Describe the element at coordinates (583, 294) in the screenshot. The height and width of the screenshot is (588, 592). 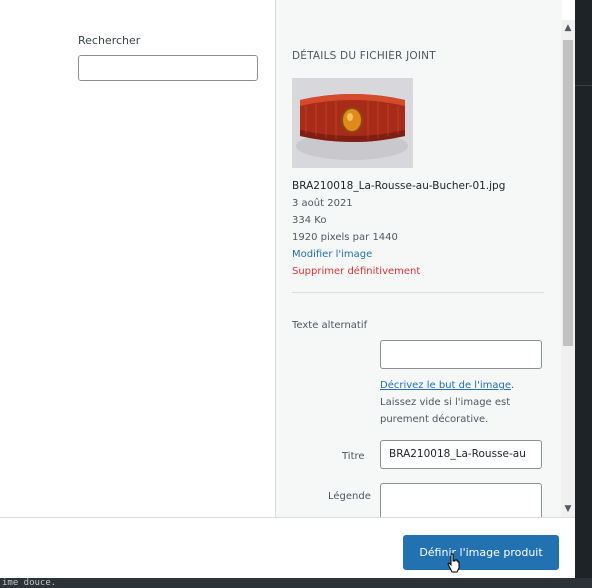
I see `background-page-edge` at that location.